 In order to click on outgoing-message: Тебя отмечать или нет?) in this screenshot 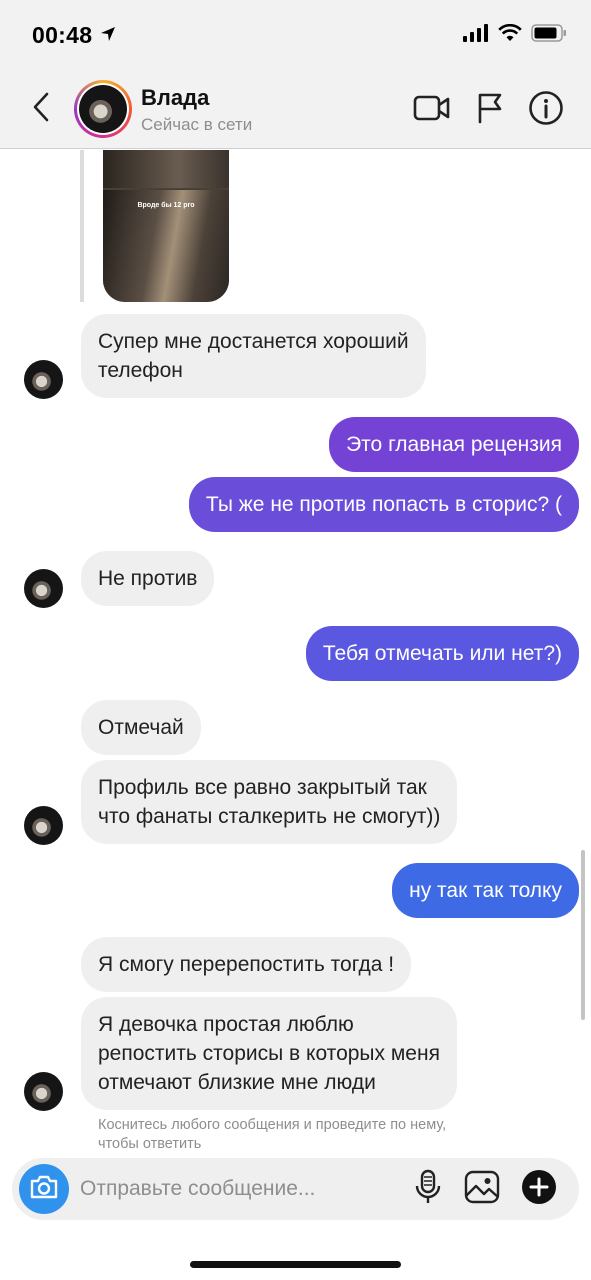, I will do `click(442, 653)`.